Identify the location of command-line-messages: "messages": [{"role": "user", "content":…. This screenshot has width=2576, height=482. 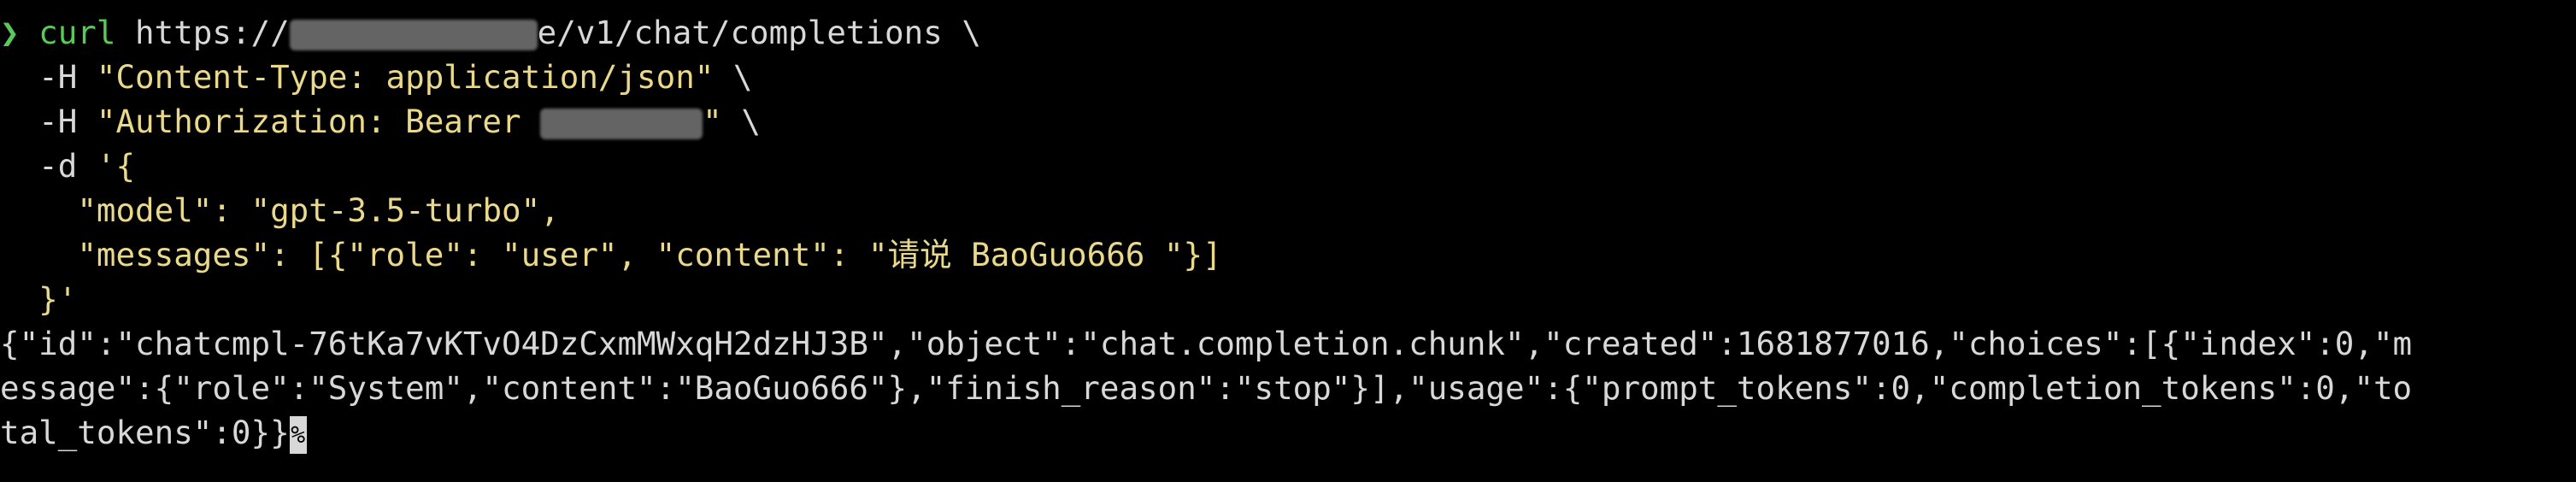
(649, 254).